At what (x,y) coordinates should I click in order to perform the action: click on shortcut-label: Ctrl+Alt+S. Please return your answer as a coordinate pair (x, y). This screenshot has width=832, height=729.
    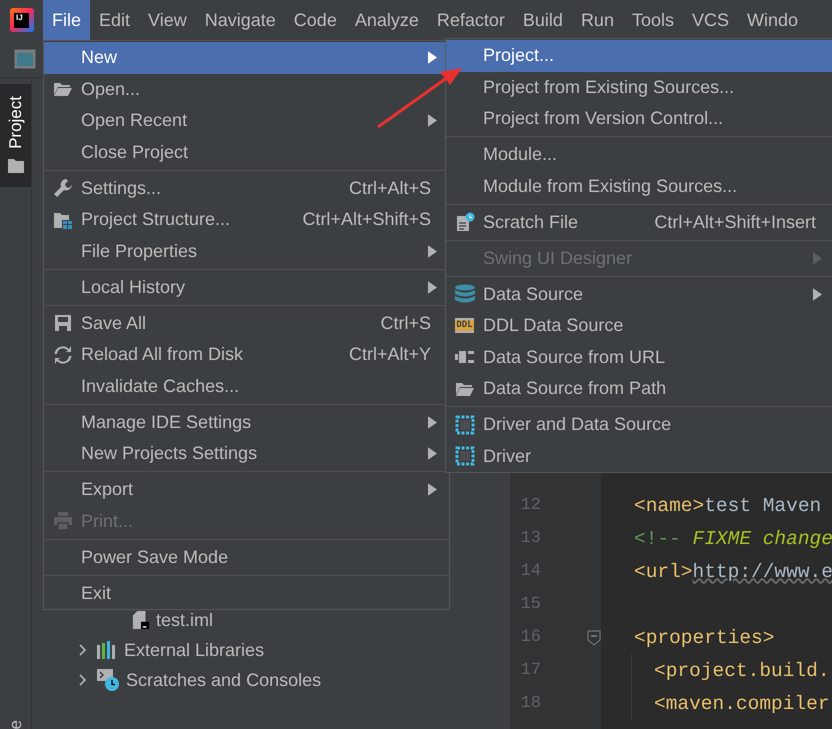
    Looking at the image, I should click on (390, 188).